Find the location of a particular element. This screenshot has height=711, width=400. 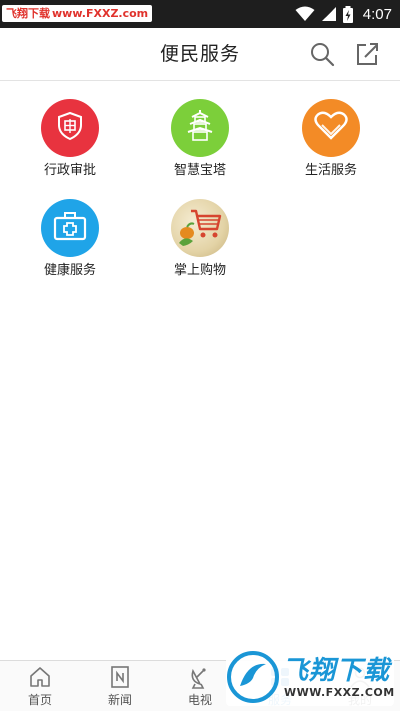

watermark-badge-url: www.FXXZ.com is located at coordinates (100, 13).